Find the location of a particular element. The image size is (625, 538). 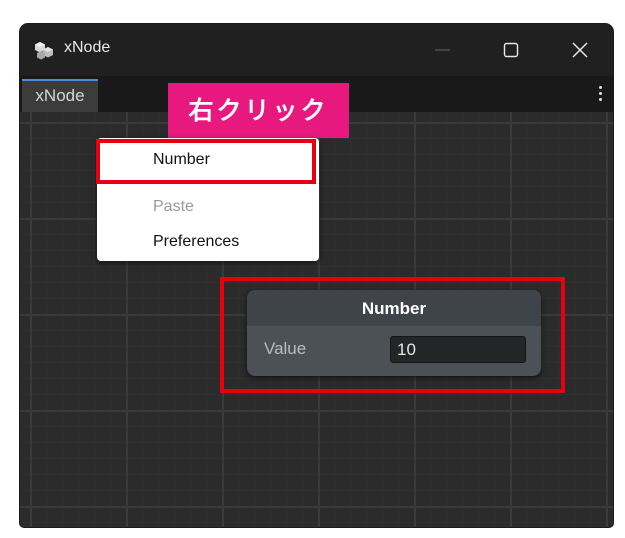

highlight-box-number-item is located at coordinates (206, 161).